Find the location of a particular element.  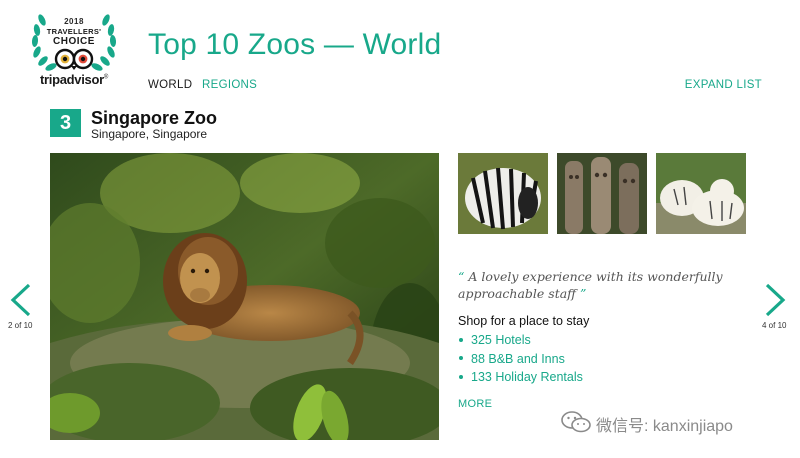

previous-button is located at coordinates (21, 300).